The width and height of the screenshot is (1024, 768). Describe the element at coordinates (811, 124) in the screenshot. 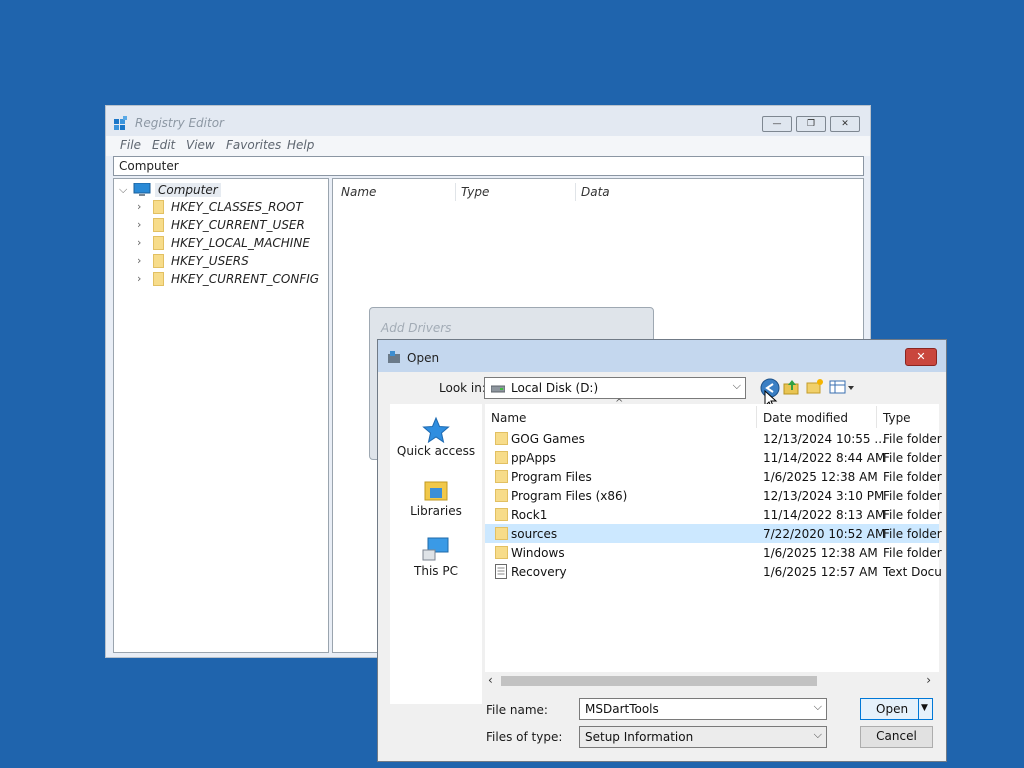

I see `restore-button: ❐` at that location.